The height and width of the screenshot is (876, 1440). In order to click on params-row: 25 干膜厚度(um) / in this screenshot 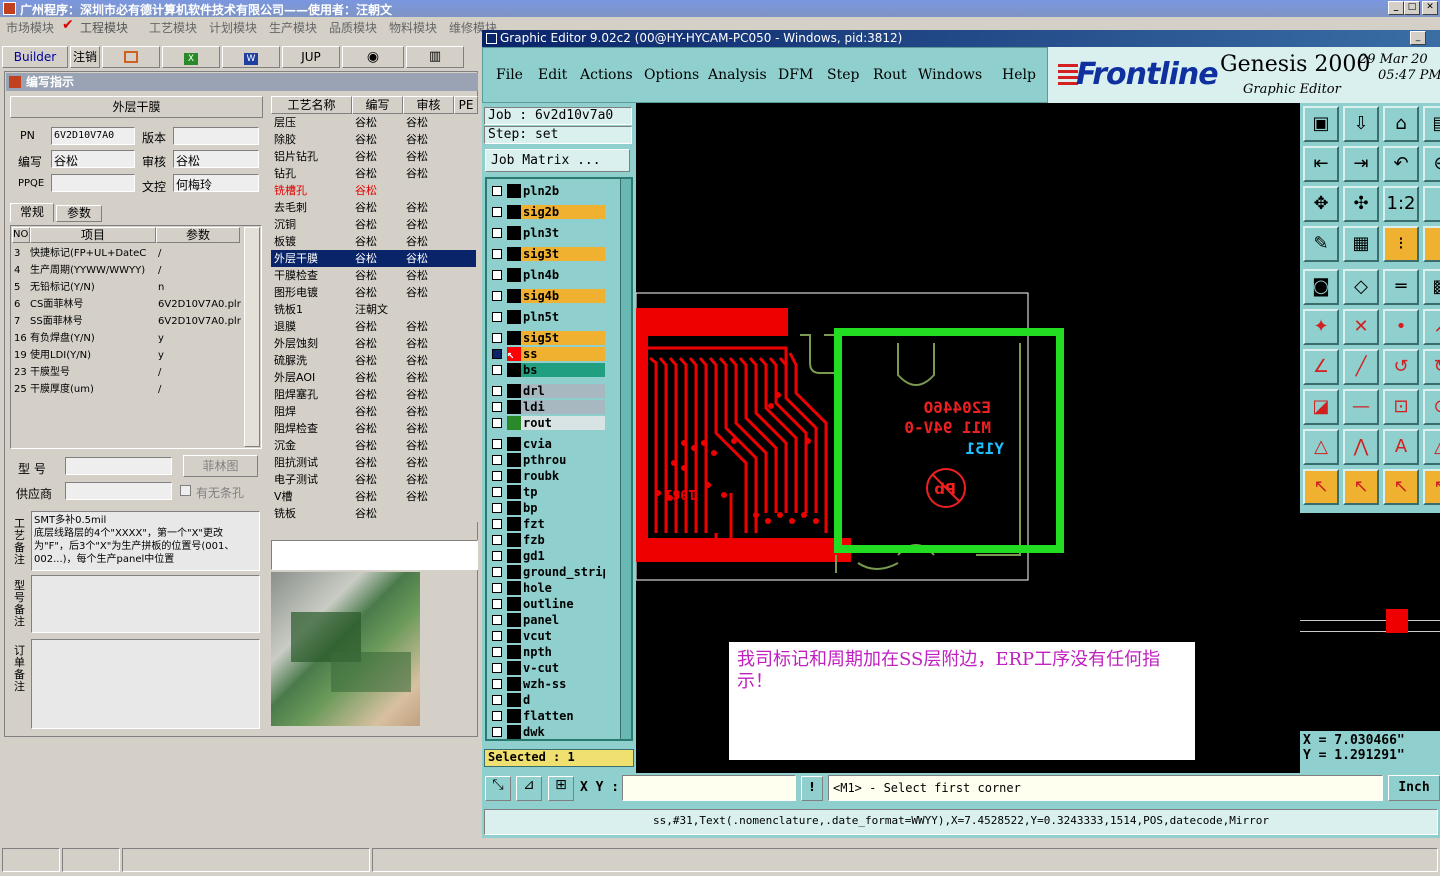, I will do `click(127, 389)`.